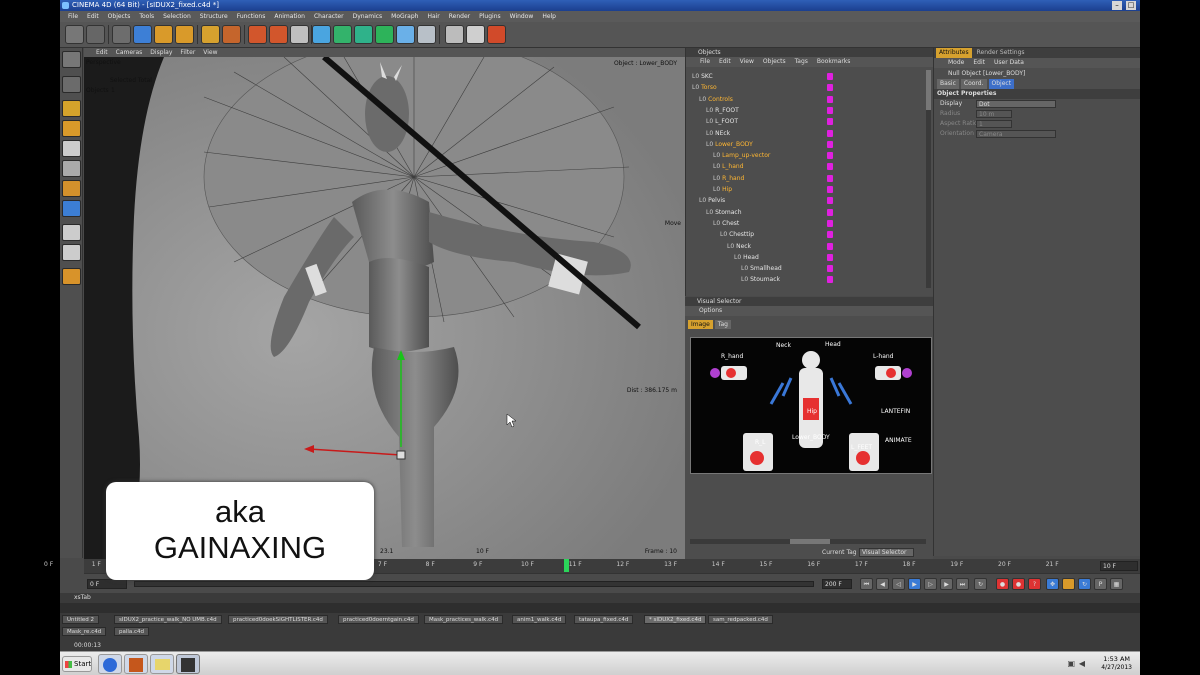 This screenshot has width=1200, height=675. What do you see at coordinates (405, 34) in the screenshot?
I see `environment-icon` at bounding box center [405, 34].